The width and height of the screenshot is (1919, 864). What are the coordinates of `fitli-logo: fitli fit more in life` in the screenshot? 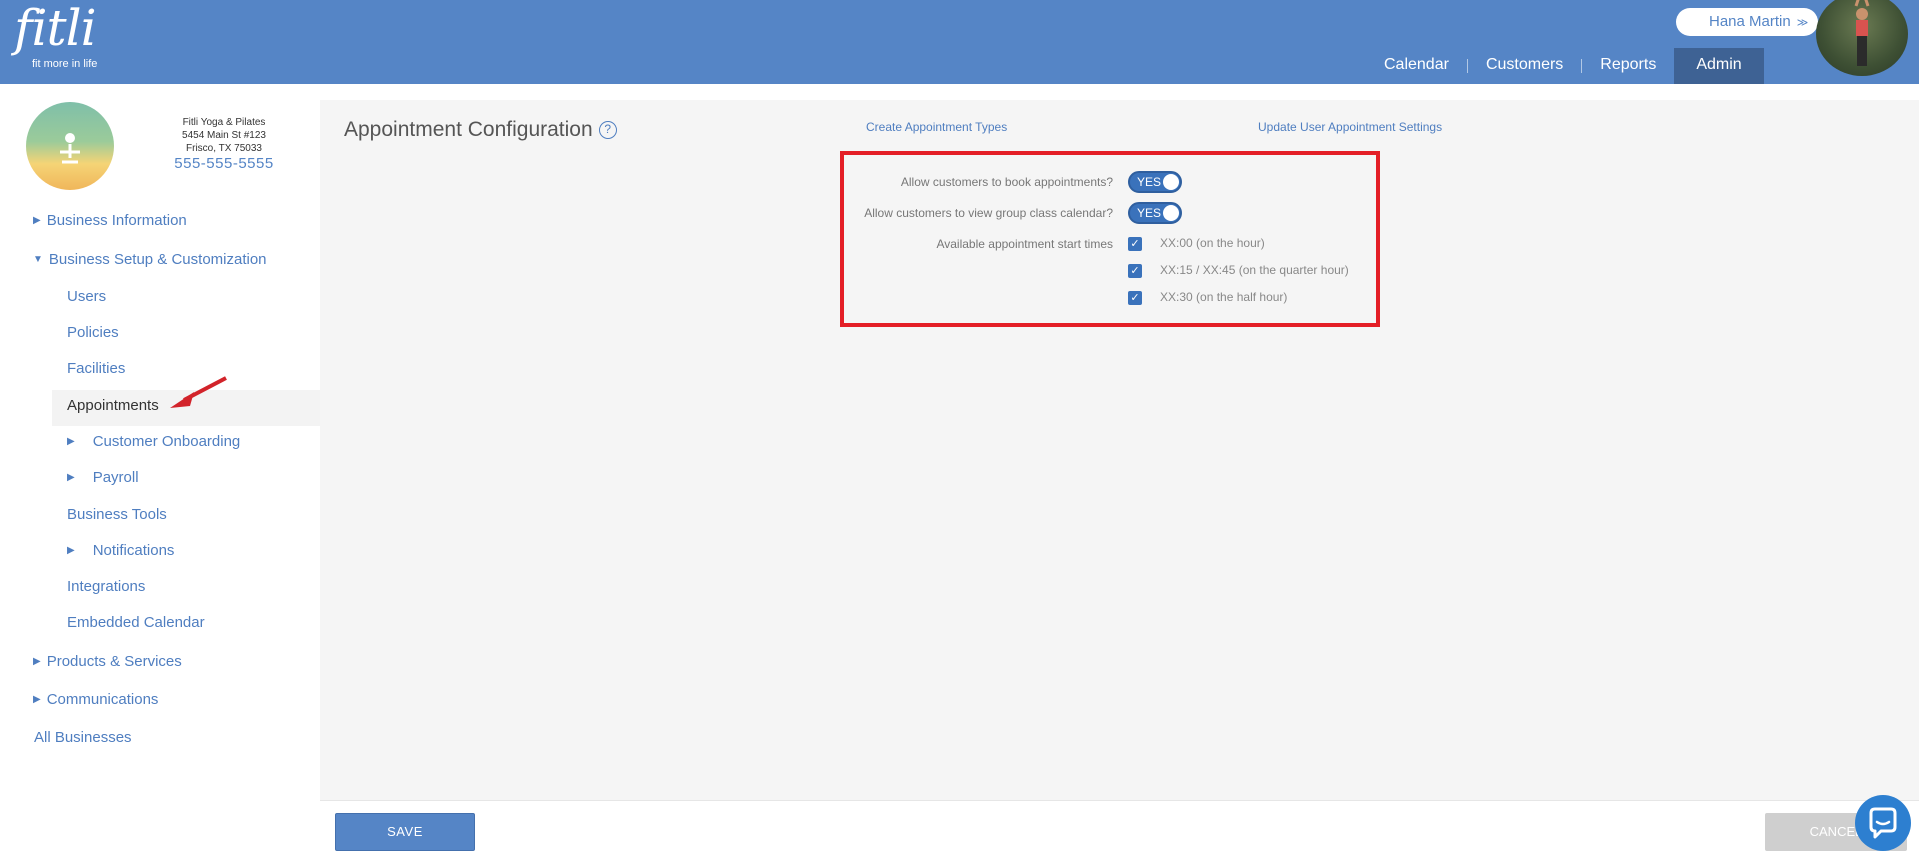 It's located at (55, 35).